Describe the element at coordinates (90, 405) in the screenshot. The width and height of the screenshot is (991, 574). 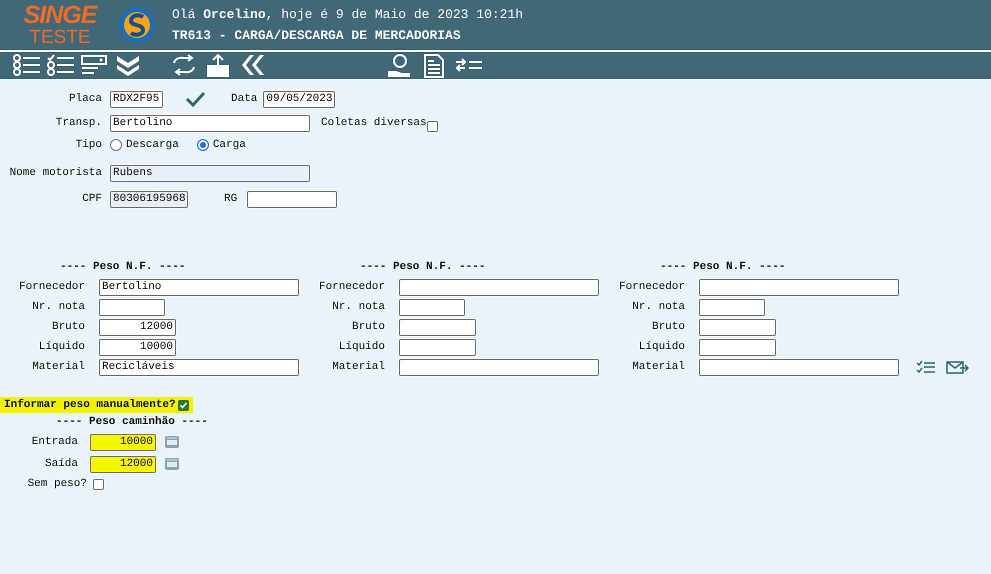
I see `checkbox-label: Informar peso manualmente?` at that location.